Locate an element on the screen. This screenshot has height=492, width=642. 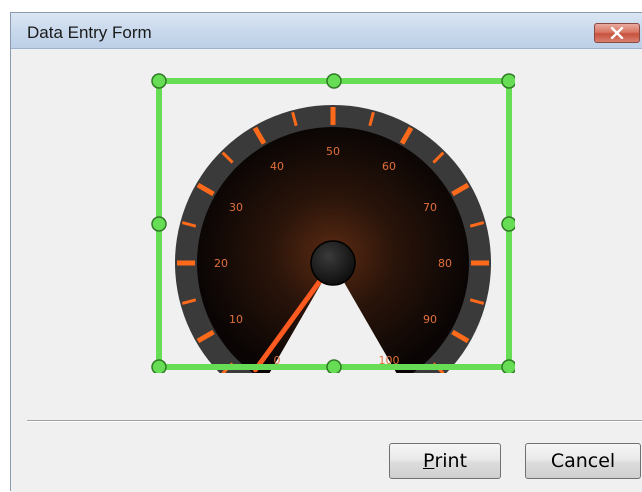
scale-label: 60 is located at coordinates (389, 166).